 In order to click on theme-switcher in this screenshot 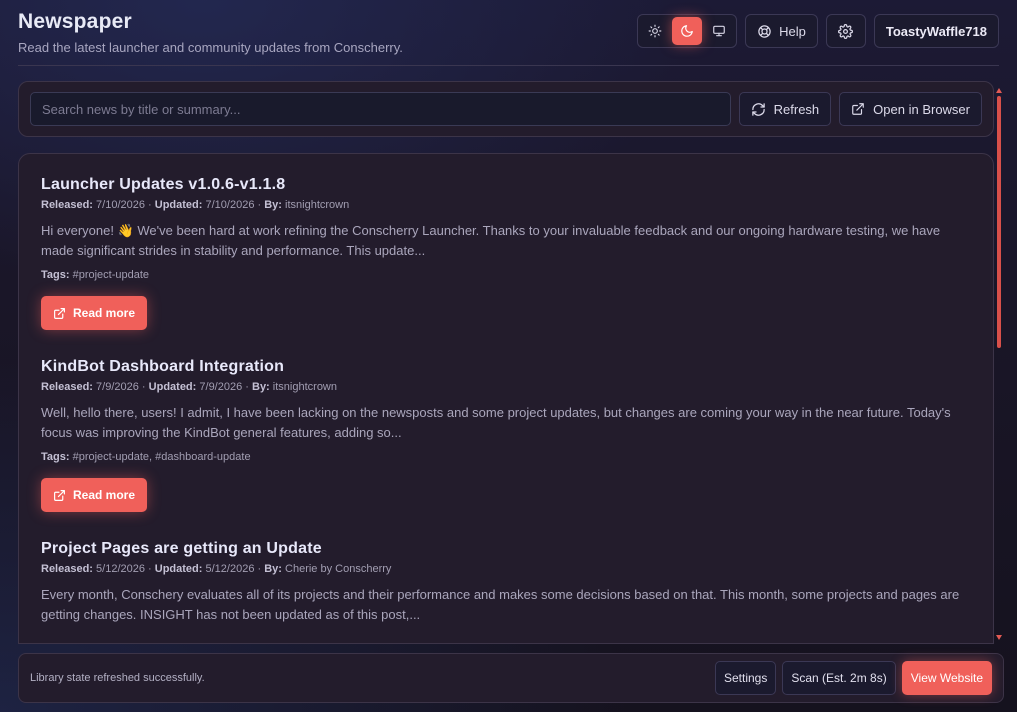, I will do `click(687, 31)`.